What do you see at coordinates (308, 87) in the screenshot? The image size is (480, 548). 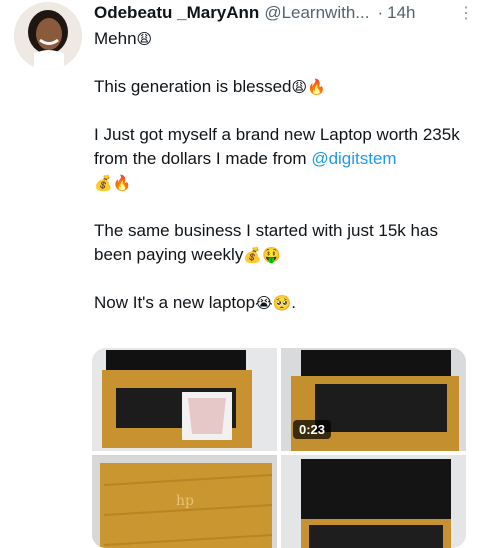 I see `weary-fire-emoji: 😩🔥` at bounding box center [308, 87].